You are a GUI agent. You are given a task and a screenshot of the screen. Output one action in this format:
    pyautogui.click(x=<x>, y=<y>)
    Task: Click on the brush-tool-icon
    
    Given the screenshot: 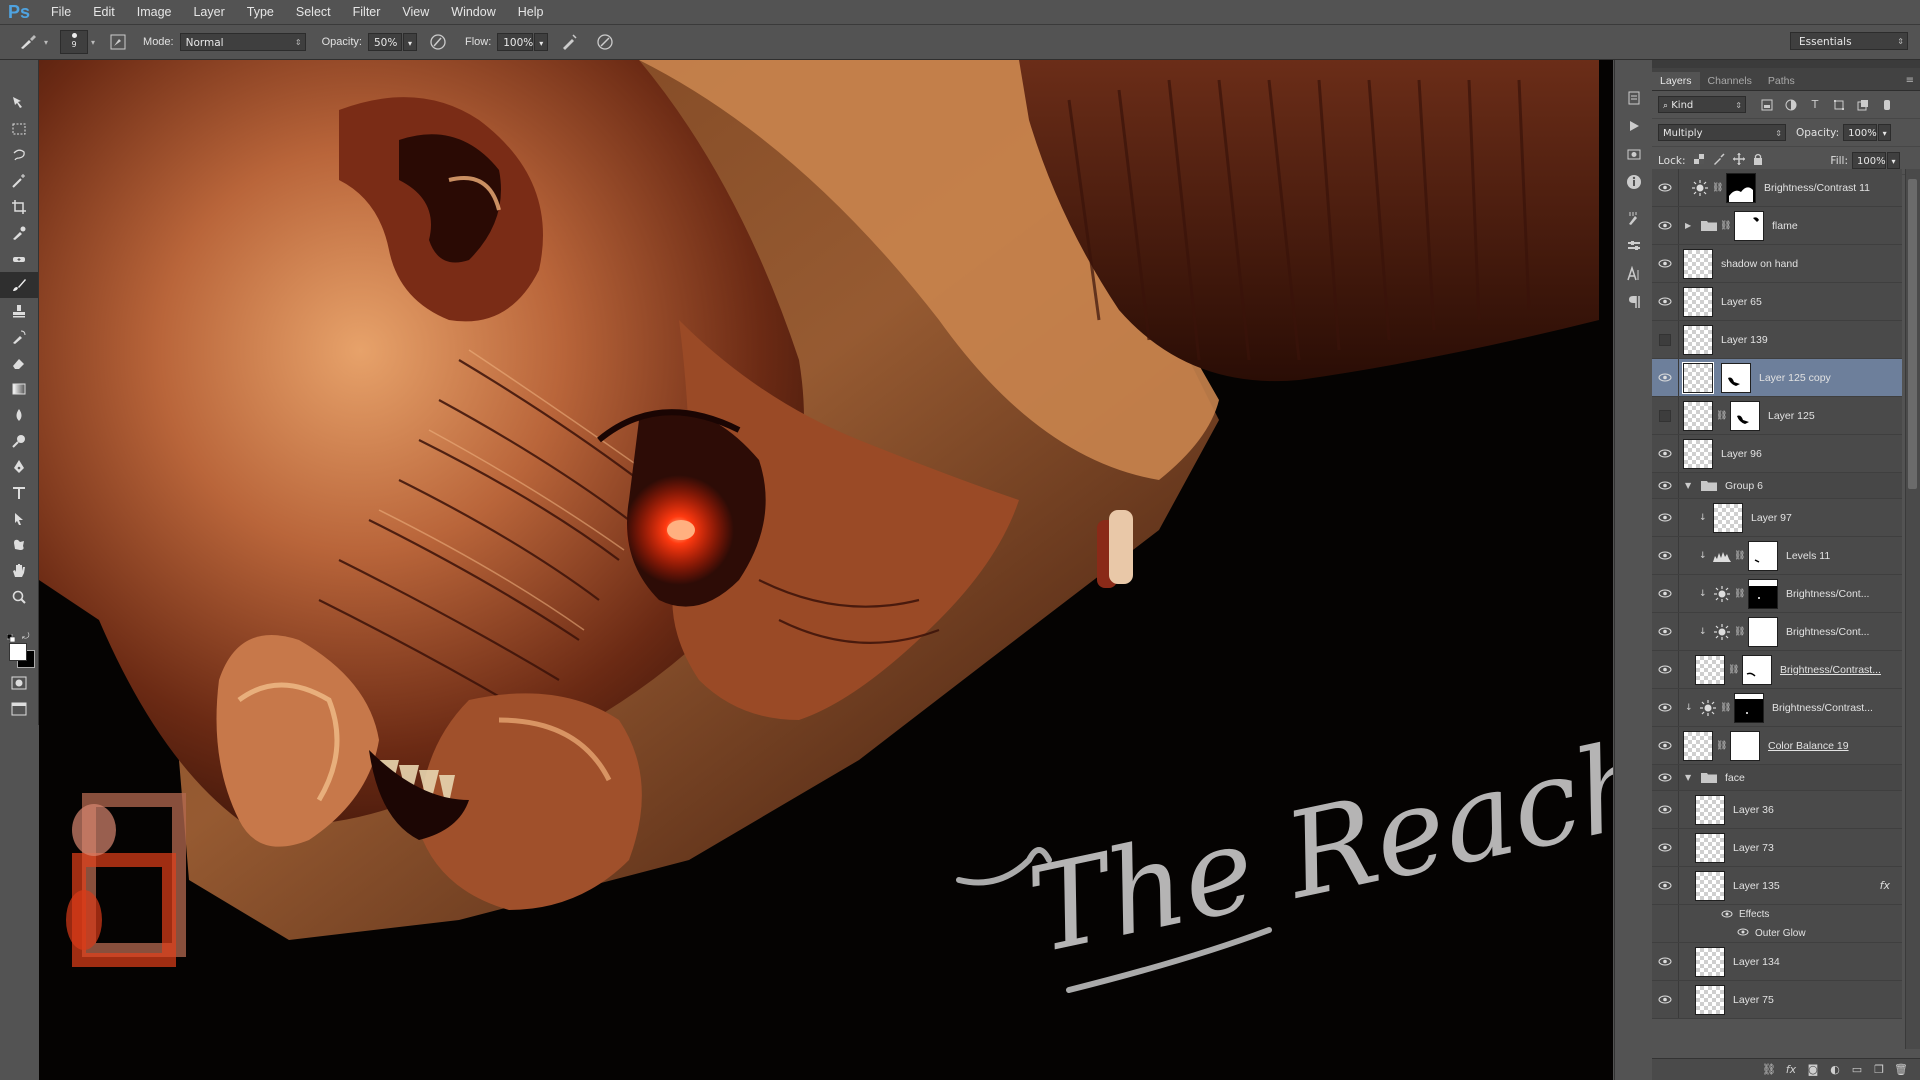 What is the action you would take?
    pyautogui.click(x=19, y=285)
    